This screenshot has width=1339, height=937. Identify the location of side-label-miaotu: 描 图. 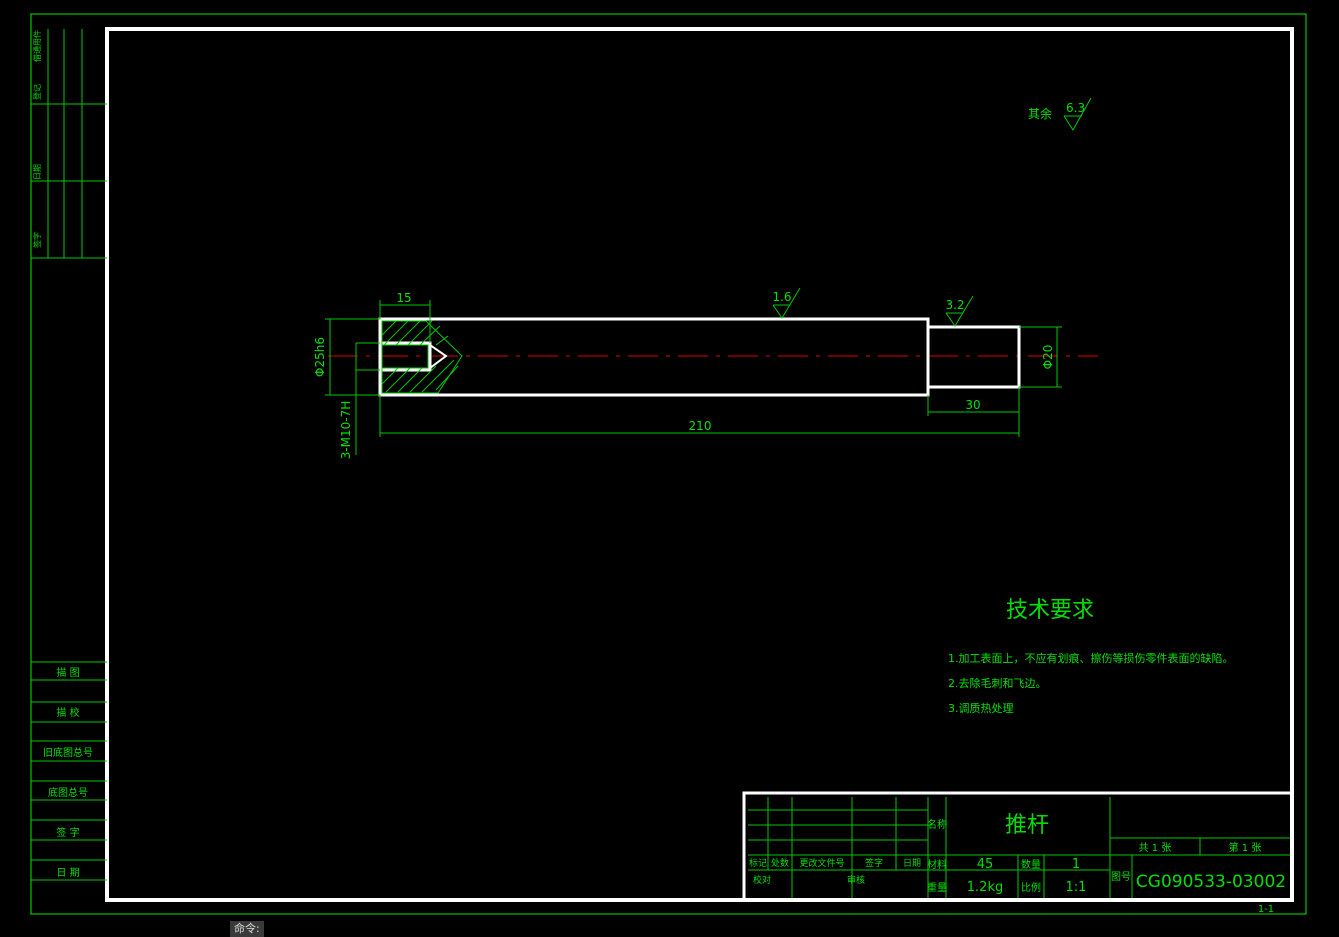
(67, 672).